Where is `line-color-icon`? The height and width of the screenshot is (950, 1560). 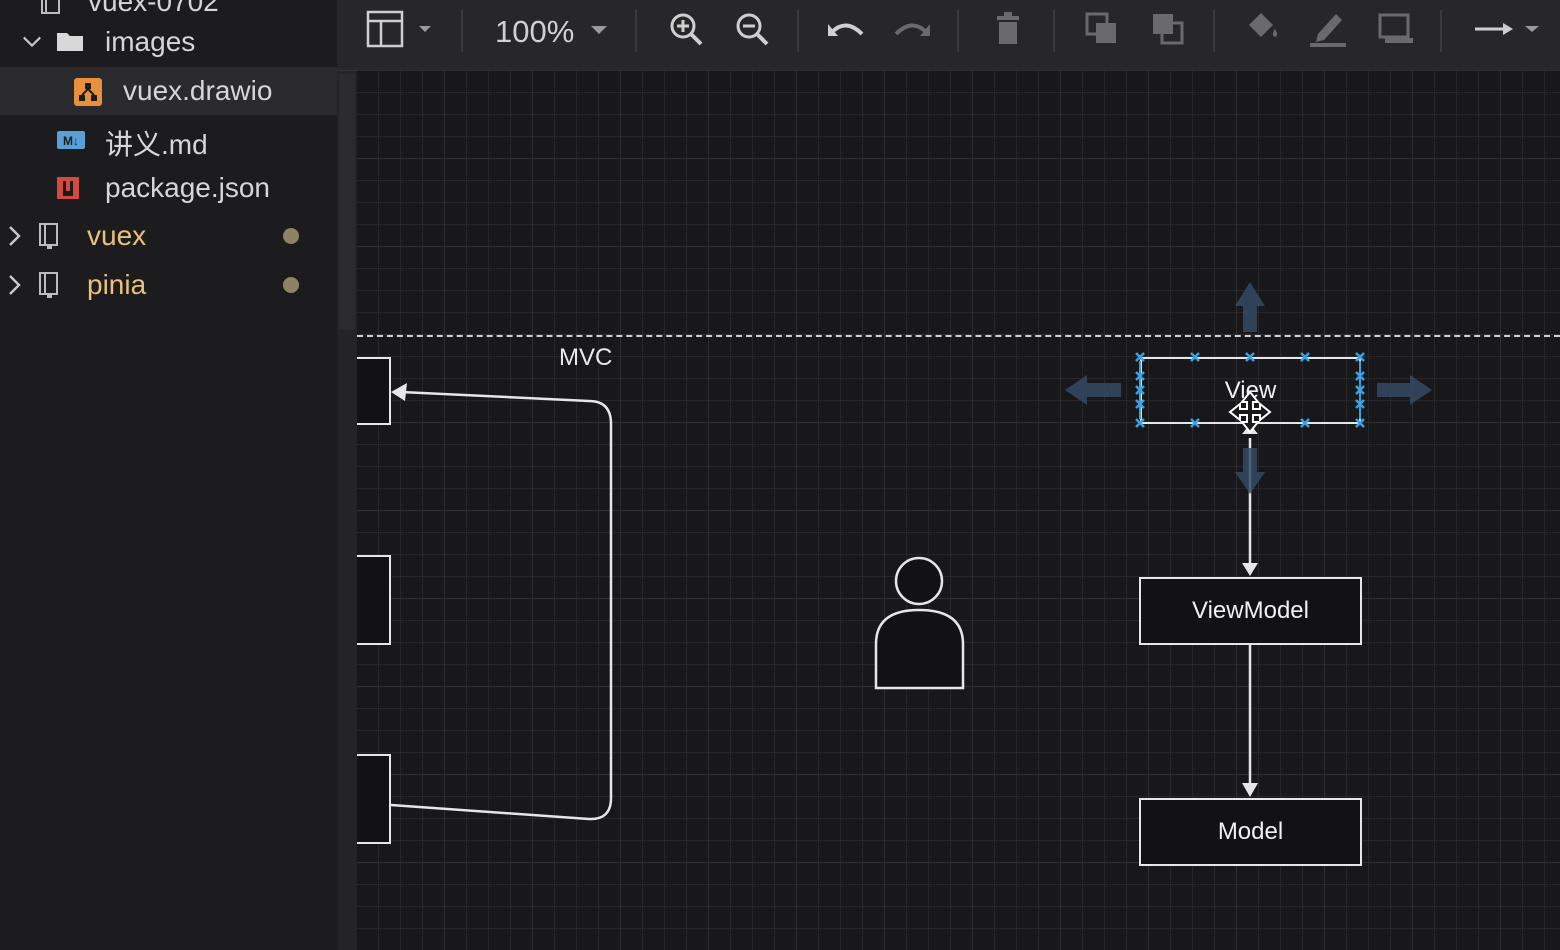
line-color-icon is located at coordinates (1328, 31).